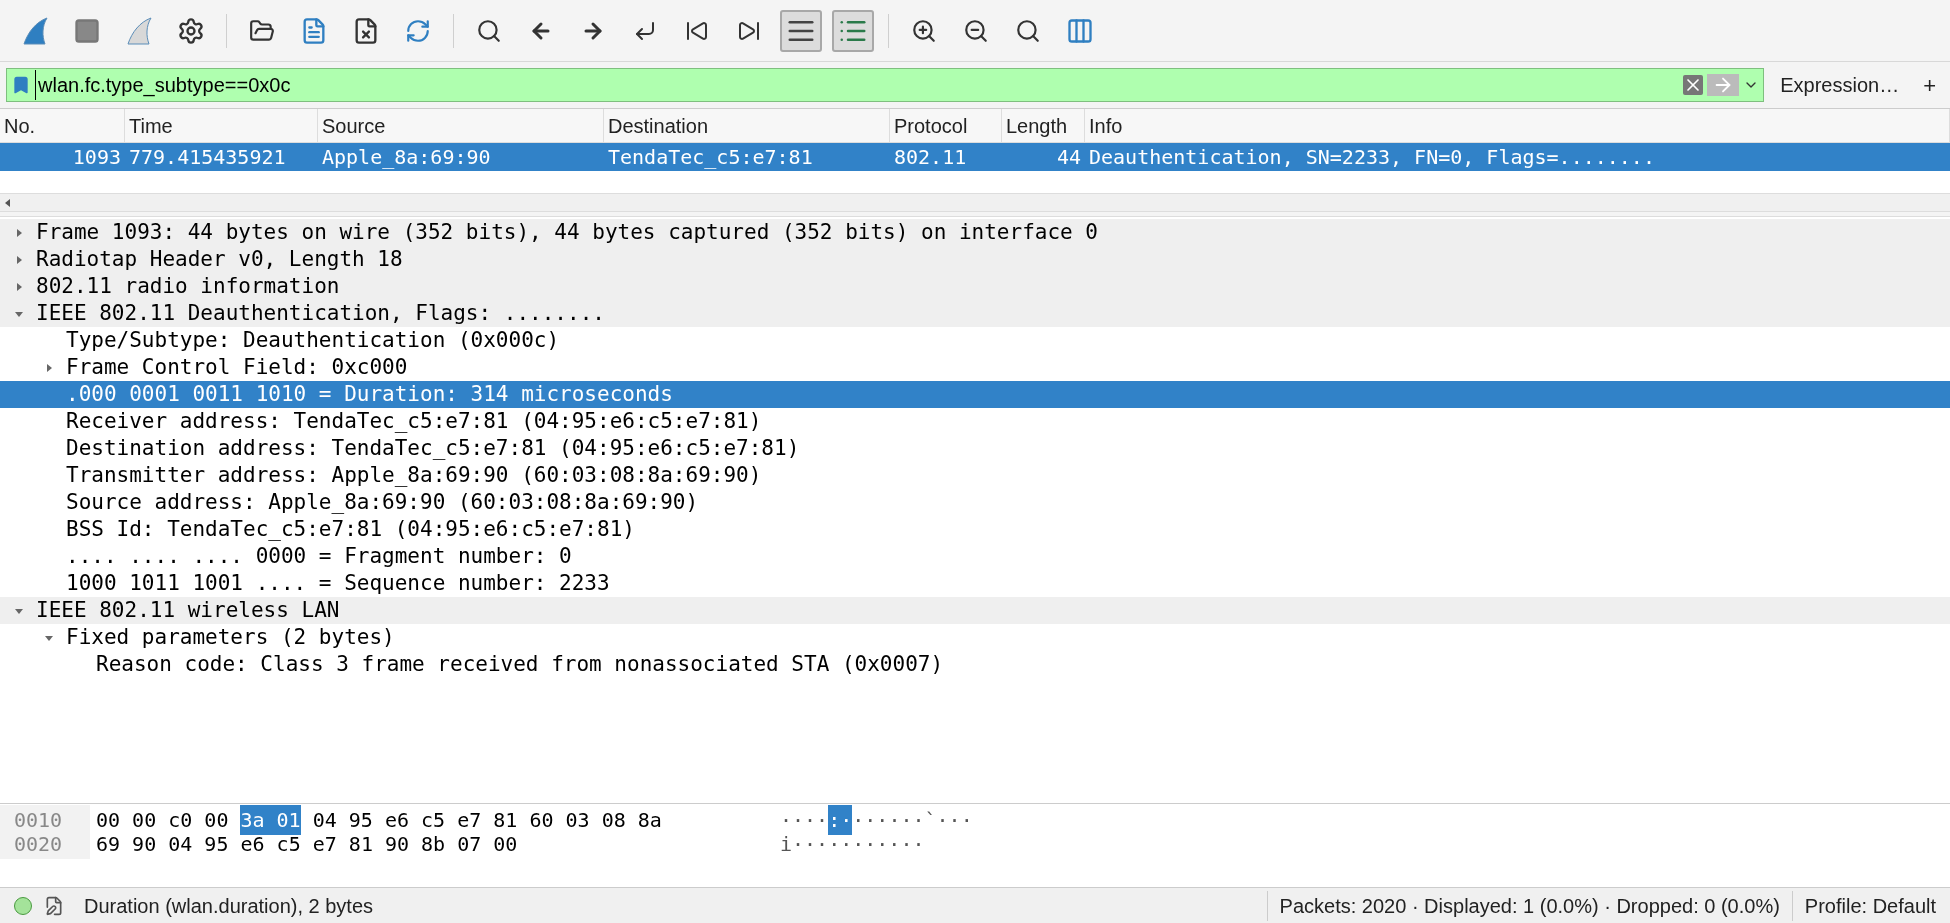 The height and width of the screenshot is (923, 1950). I want to click on tree-item-text: IEEE 802.11 wireless LAN, so click(187, 610).